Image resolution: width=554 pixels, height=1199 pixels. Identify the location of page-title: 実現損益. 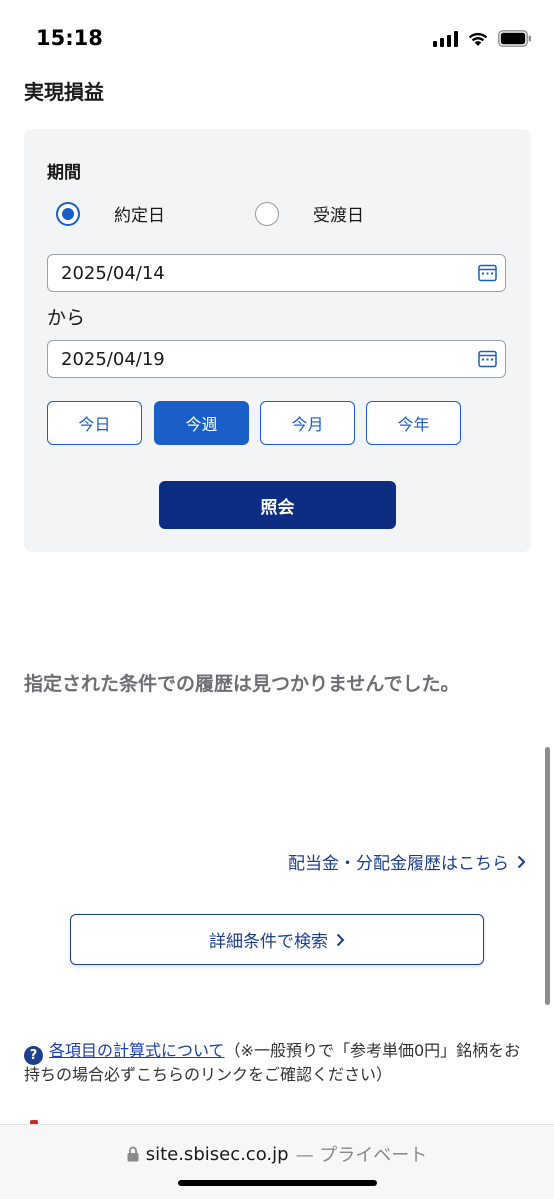
(64, 92).